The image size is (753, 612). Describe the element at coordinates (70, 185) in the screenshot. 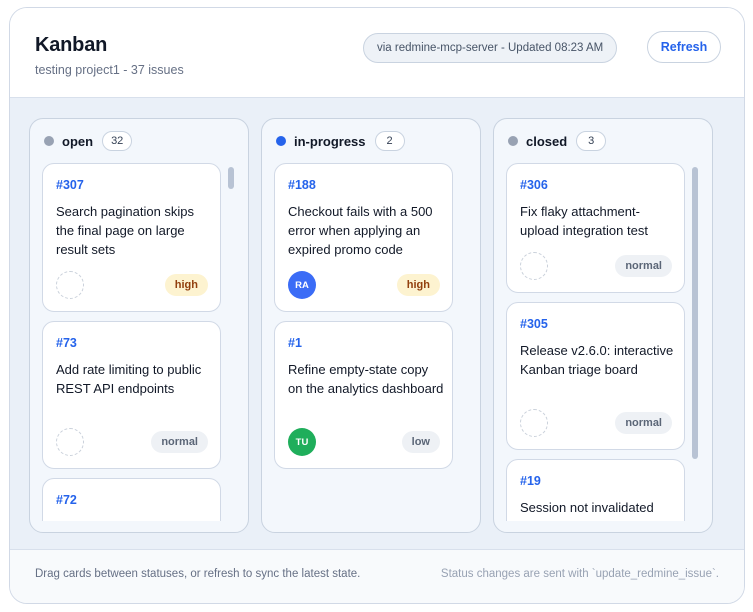

I see `issue-id: #307` at that location.